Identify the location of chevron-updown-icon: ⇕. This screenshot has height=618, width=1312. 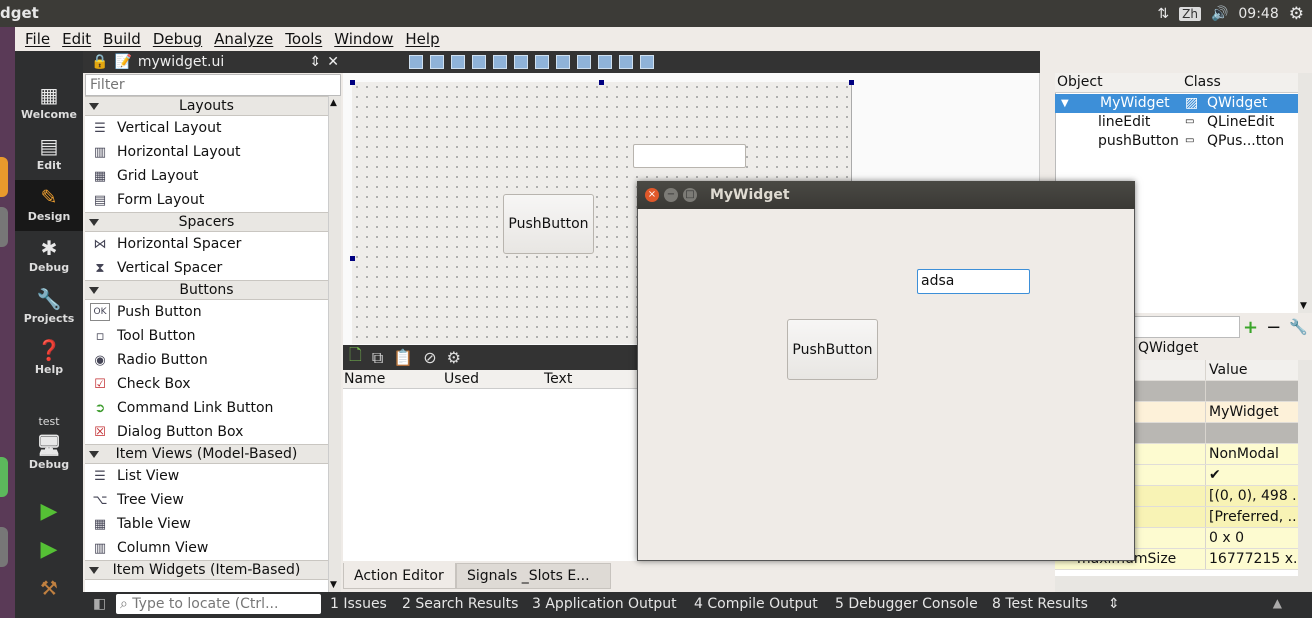
(1114, 604).